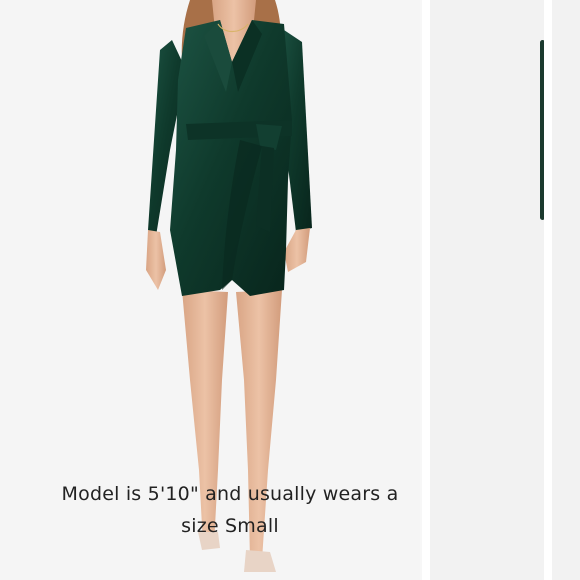 Image resolution: width=580 pixels, height=580 pixels. What do you see at coordinates (156, 260) in the screenshot?
I see `left-hand` at bounding box center [156, 260].